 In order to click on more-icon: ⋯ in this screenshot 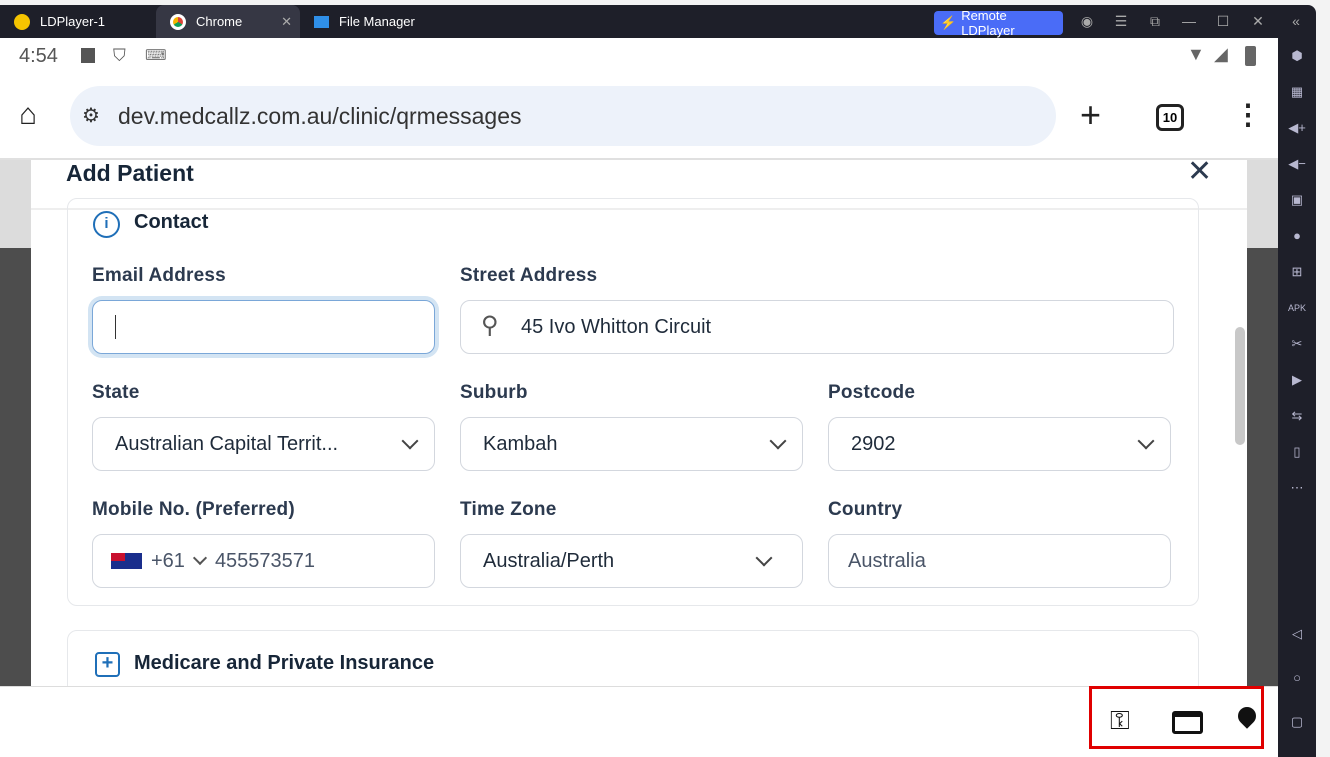, I will do `click(1297, 488)`.